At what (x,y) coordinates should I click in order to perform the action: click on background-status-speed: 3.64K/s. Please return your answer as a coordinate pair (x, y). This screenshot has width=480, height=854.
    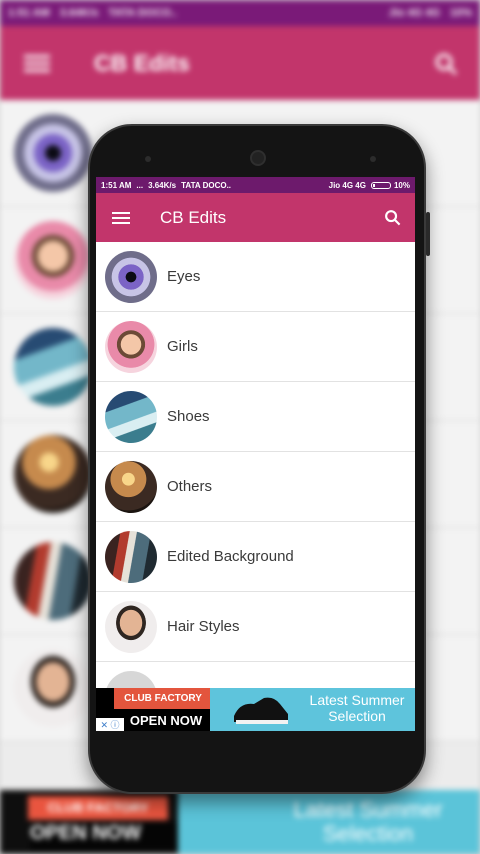
    Looking at the image, I should click on (79, 13).